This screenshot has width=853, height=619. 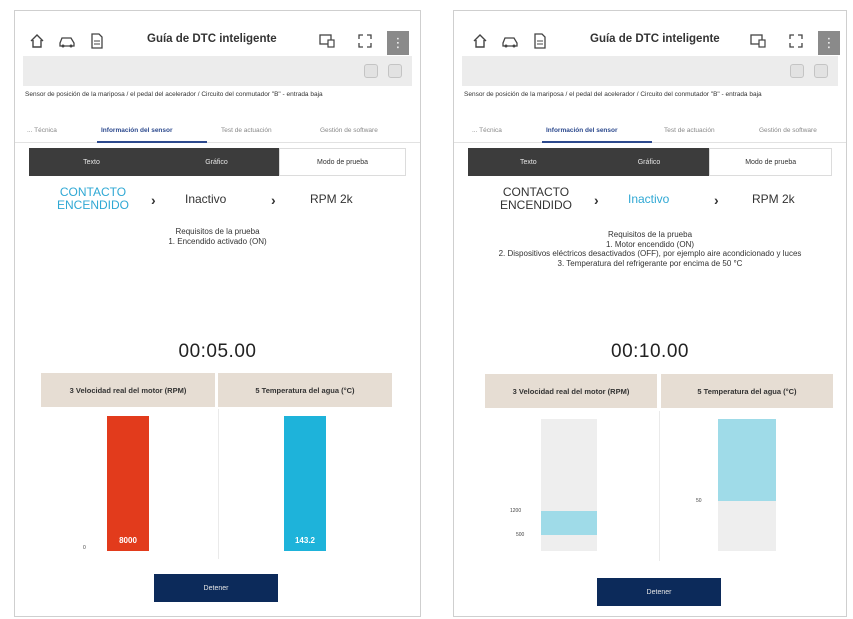 I want to click on rpm-range-band, so click(x=569, y=523).